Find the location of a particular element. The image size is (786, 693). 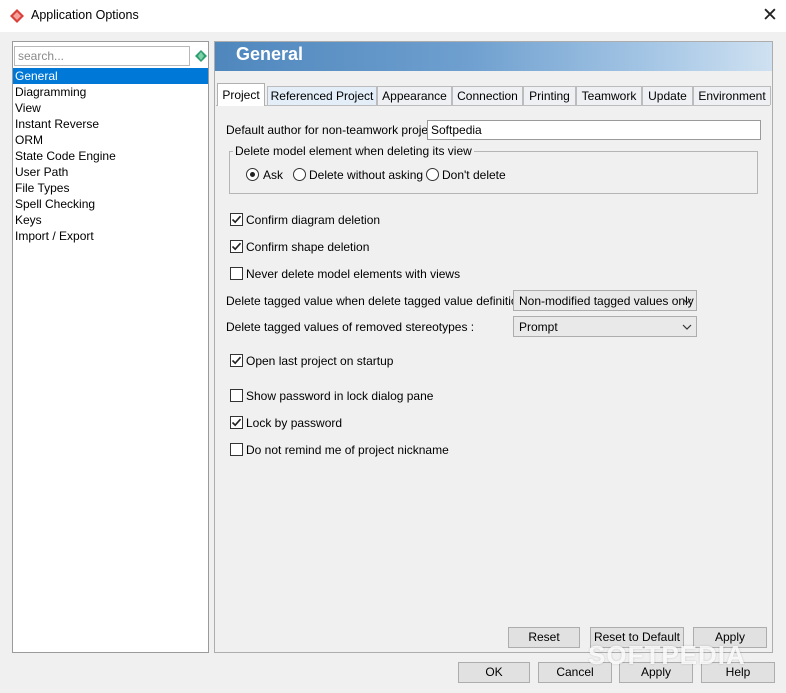

reset-button: Reset is located at coordinates (544, 637).